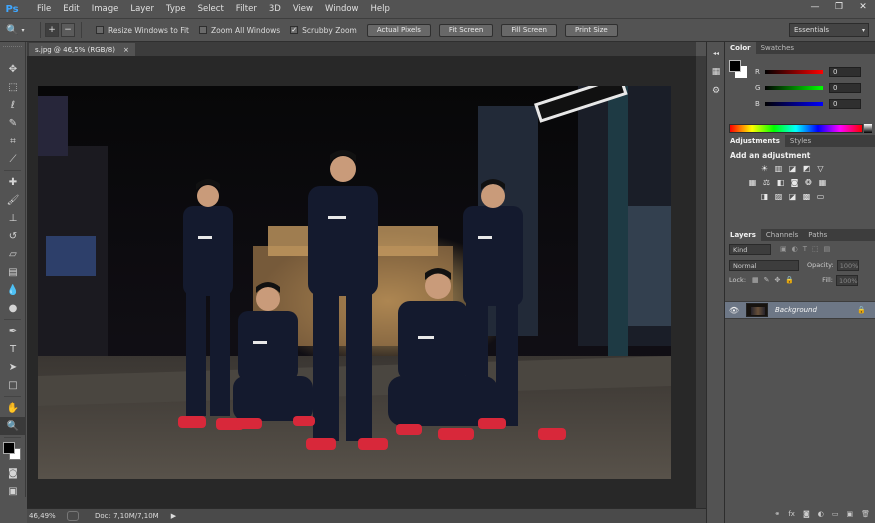  What do you see at coordinates (13, 87) in the screenshot?
I see `marquee-tool-icon: ⬚` at bounding box center [13, 87].